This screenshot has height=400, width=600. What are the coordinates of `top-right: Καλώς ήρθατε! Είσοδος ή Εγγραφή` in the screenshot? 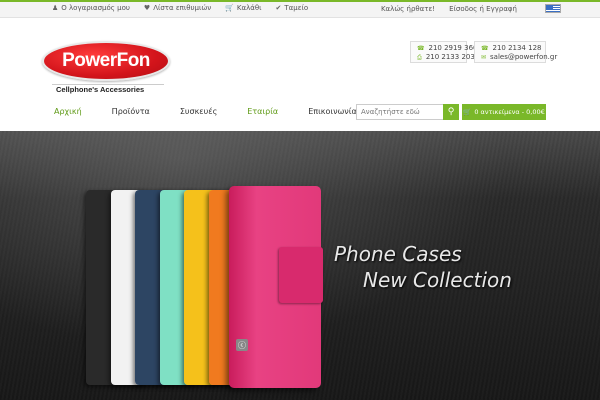 It's located at (490, 8).